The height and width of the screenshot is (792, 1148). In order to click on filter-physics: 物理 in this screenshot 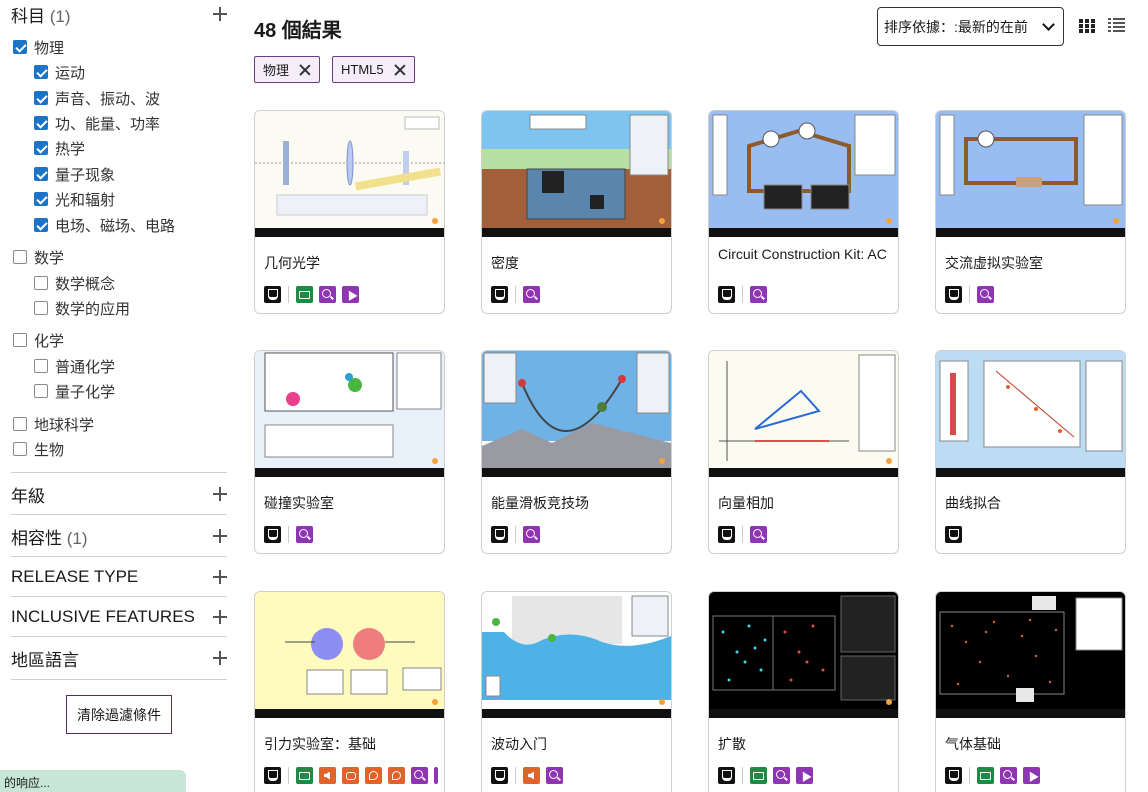, I will do `click(38, 47)`.